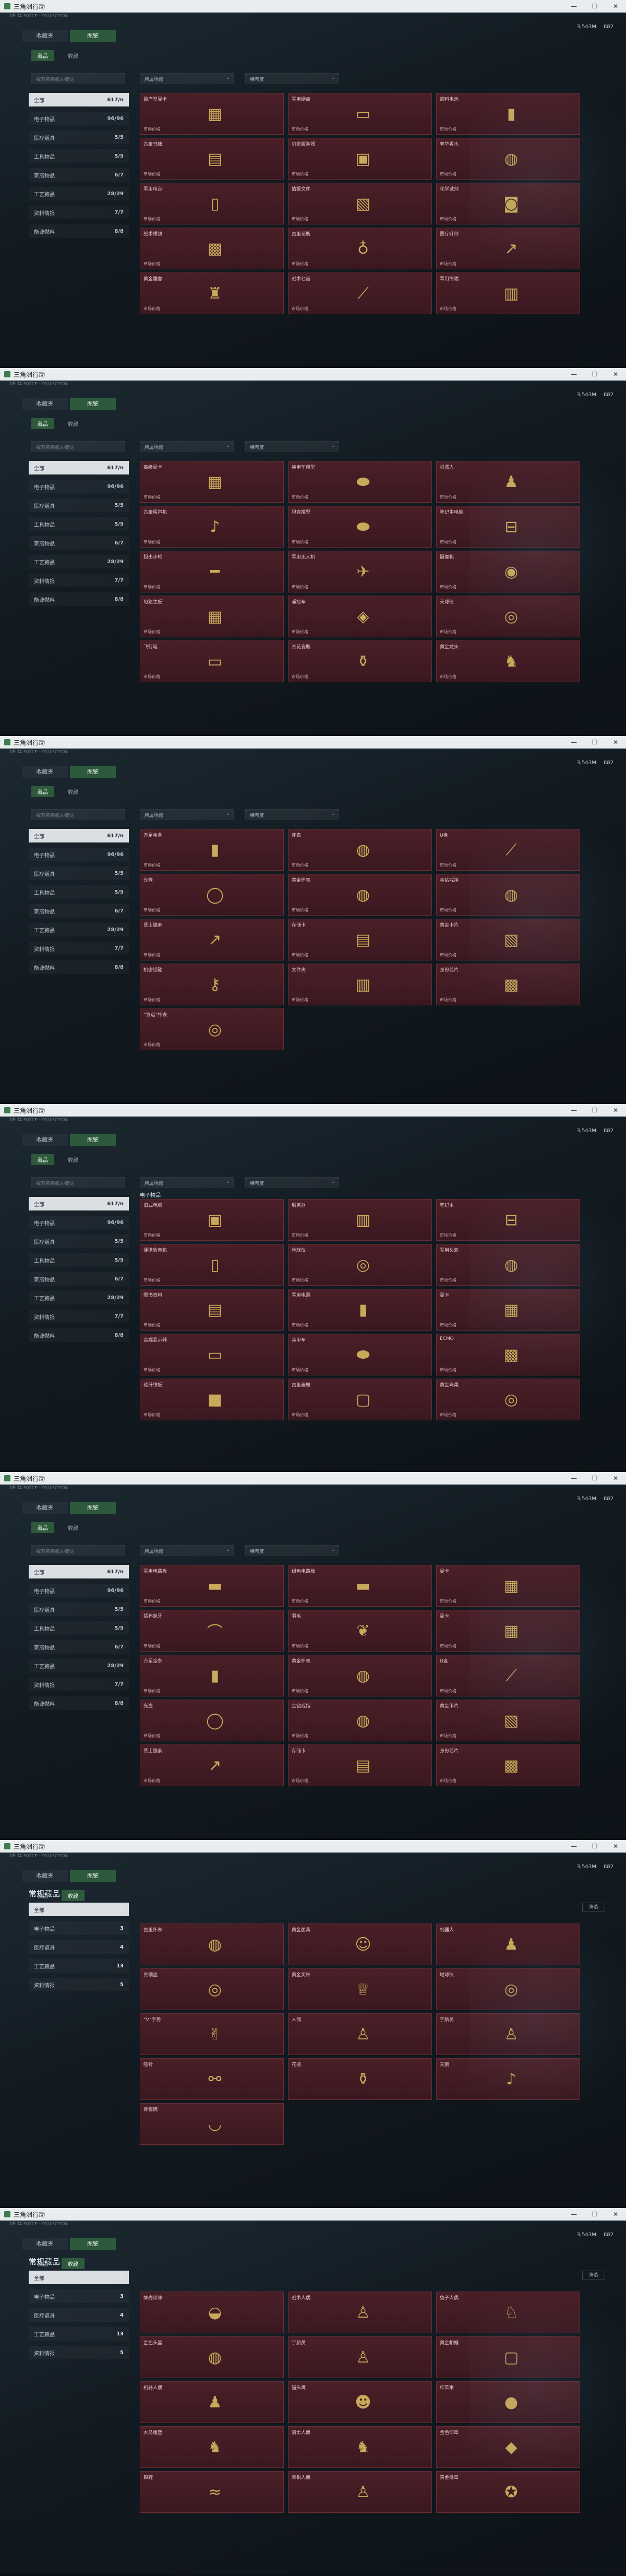 The width and height of the screenshot is (626, 2576). What do you see at coordinates (79, 1966) in the screenshot?
I see `category-item: 工艺藏品 13` at bounding box center [79, 1966].